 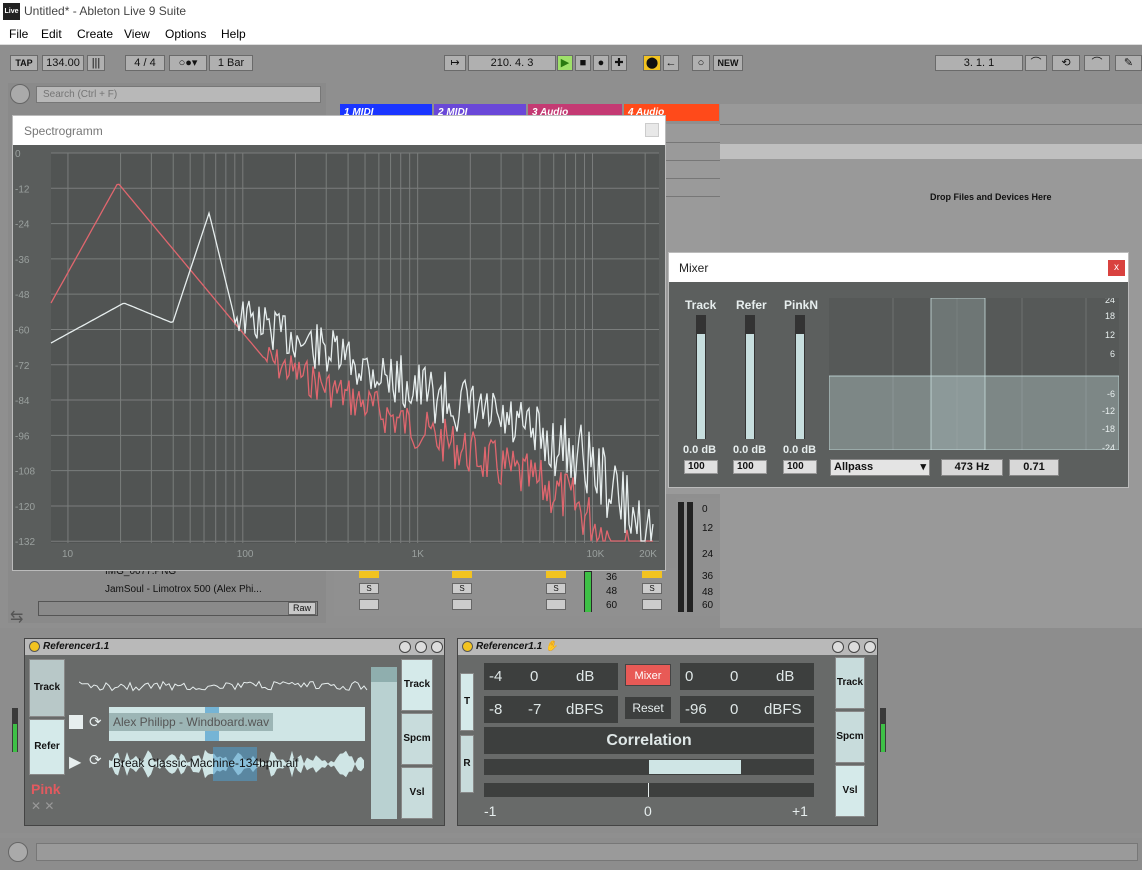 I want to click on record-icon: ●, so click(x=601, y=63).